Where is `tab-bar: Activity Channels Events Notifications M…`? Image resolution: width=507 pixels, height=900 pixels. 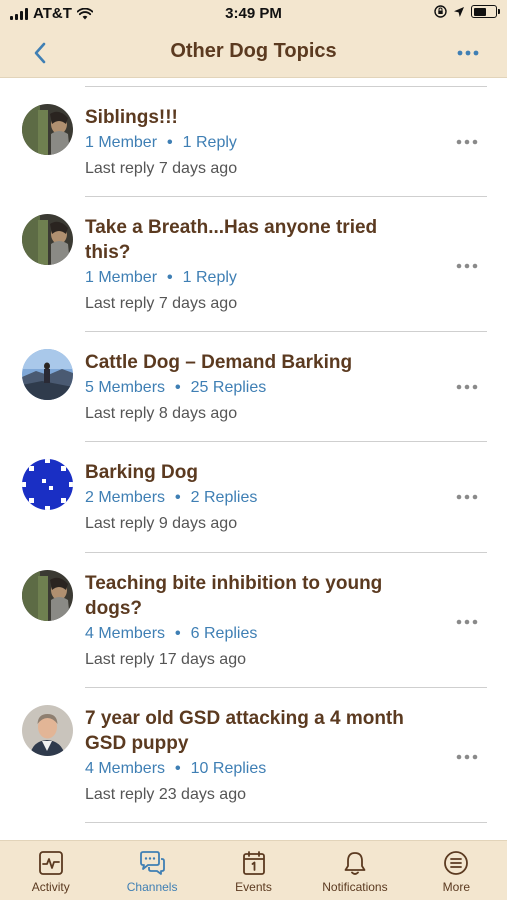 tab-bar: Activity Channels Events Notifications M… is located at coordinates (253, 870).